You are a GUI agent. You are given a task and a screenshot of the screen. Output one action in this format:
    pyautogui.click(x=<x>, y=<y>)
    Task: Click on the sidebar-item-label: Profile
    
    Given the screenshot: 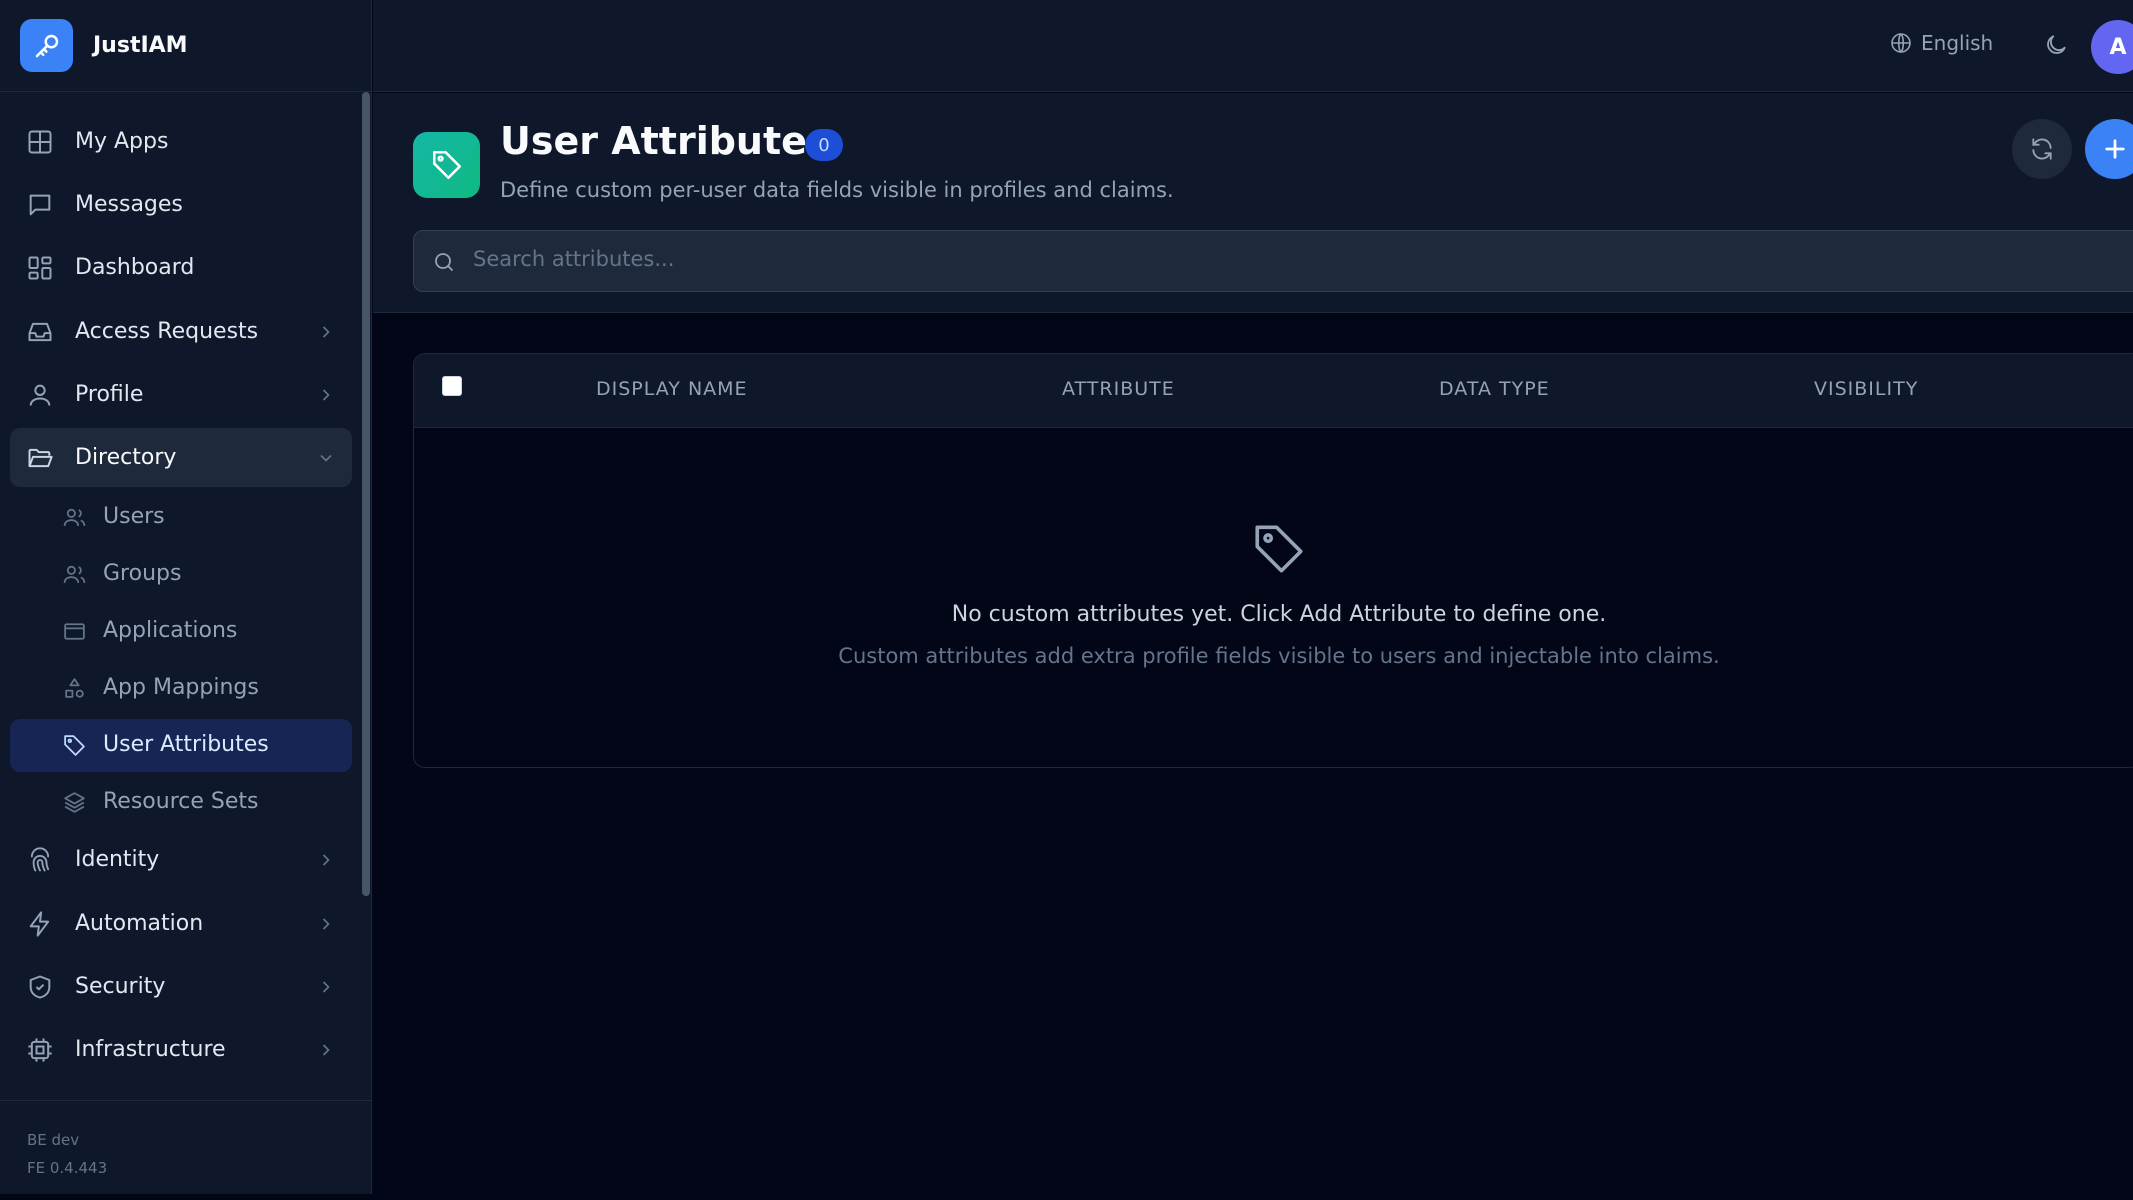 What is the action you would take?
    pyautogui.click(x=109, y=394)
    